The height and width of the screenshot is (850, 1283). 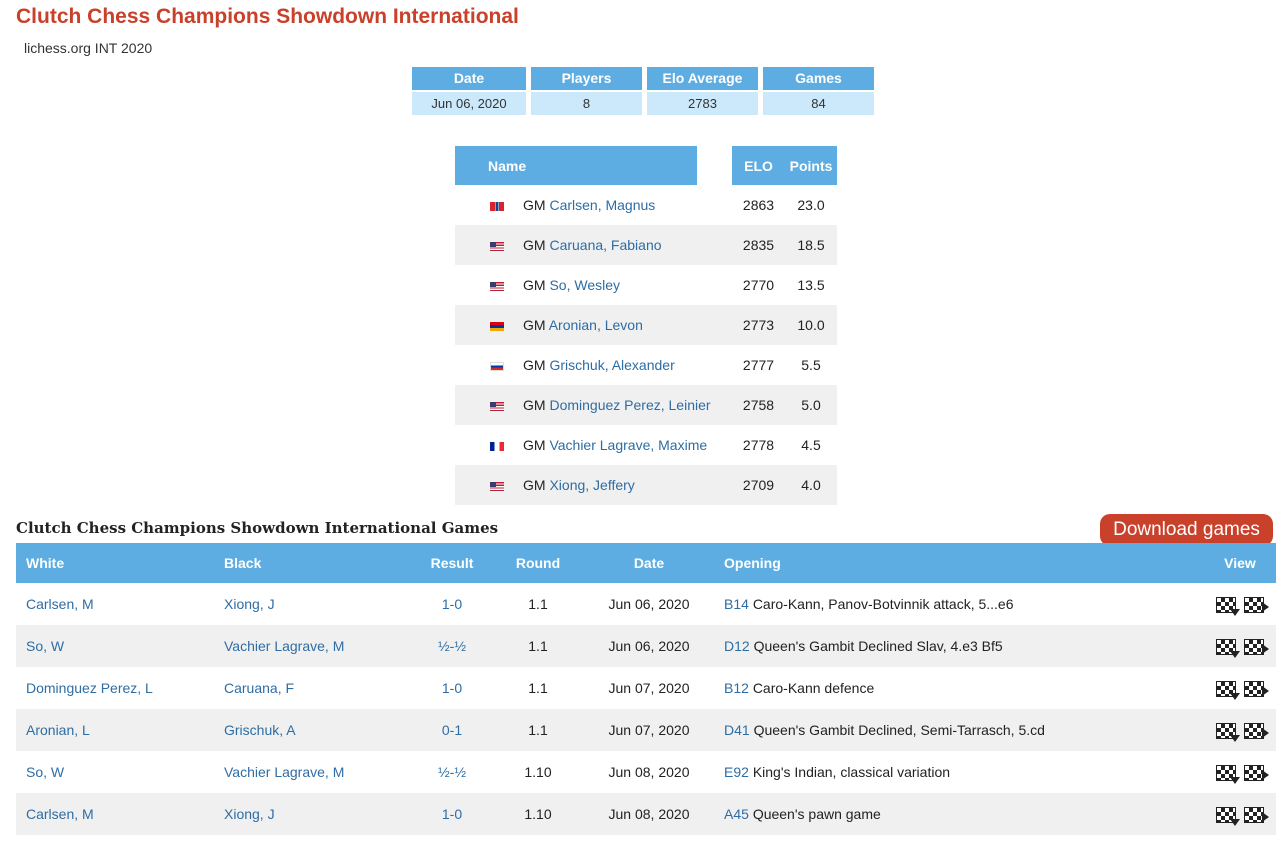 I want to click on opening-column-header: Opening, so click(x=929, y=563).